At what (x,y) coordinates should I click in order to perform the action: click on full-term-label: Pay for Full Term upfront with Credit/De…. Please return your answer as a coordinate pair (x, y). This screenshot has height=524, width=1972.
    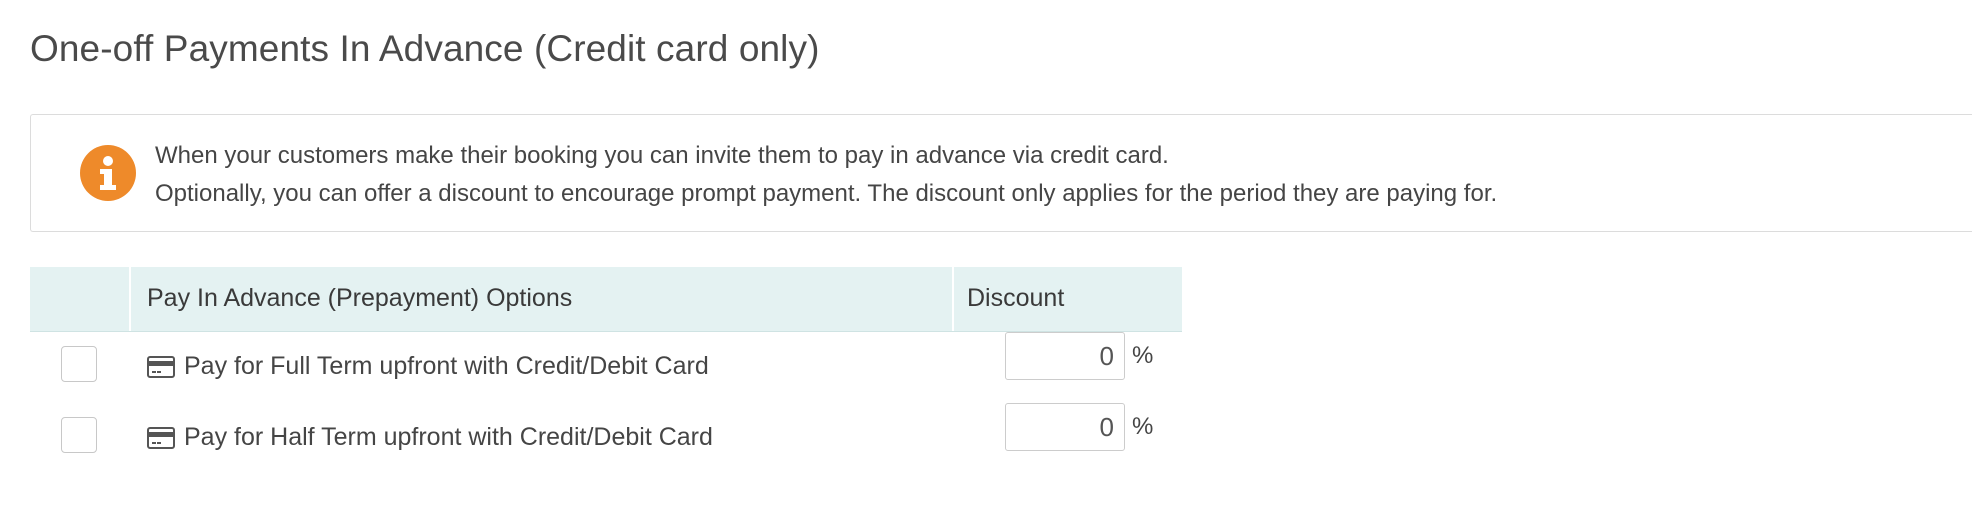
    Looking at the image, I should click on (446, 366).